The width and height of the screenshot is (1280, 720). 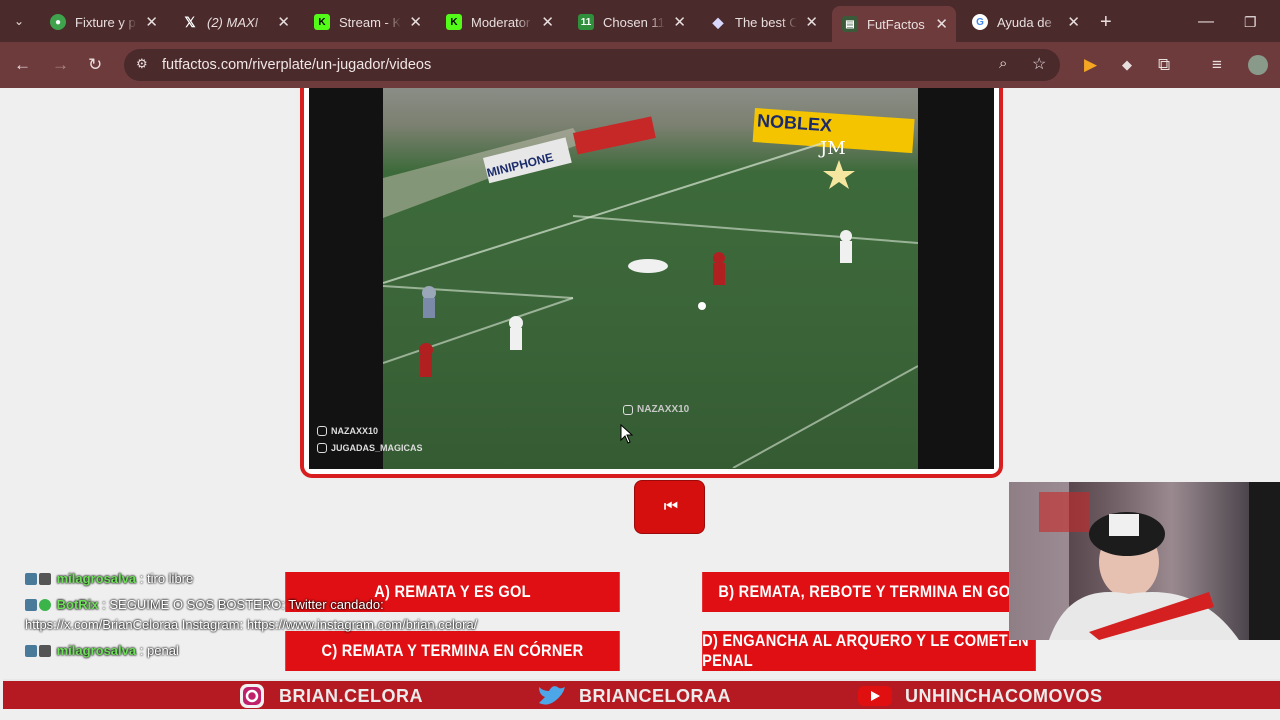 I want to click on forward-icon: →, so click(x=60, y=65).